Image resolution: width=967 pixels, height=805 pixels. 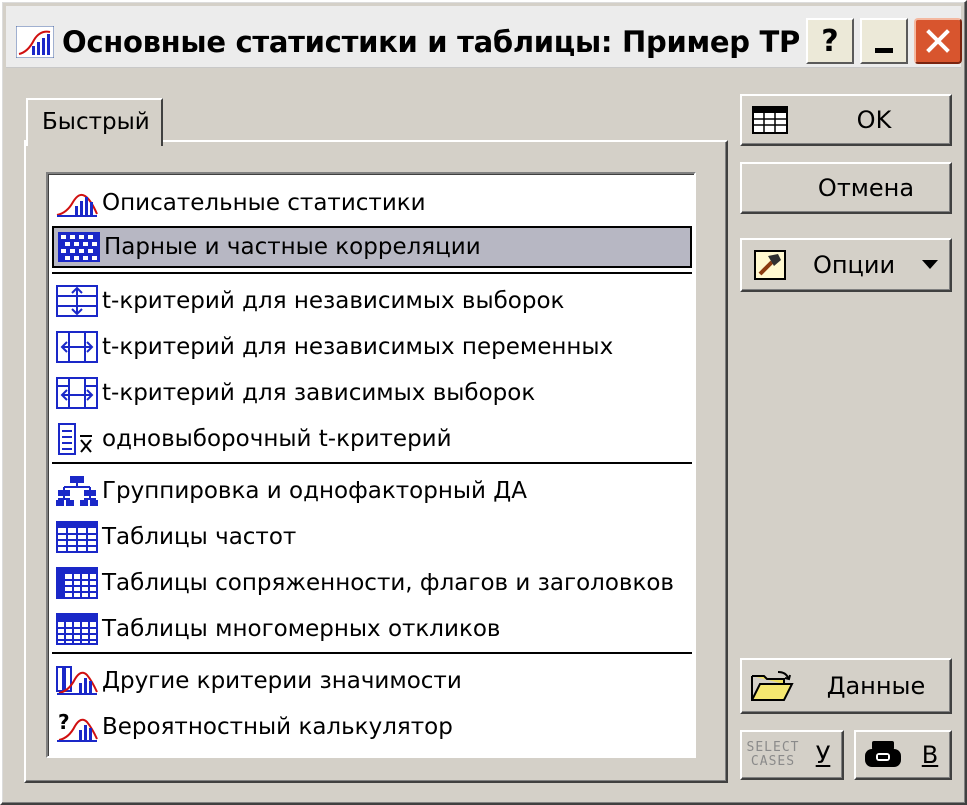 I want to click on help-button: ?, so click(x=830, y=41).